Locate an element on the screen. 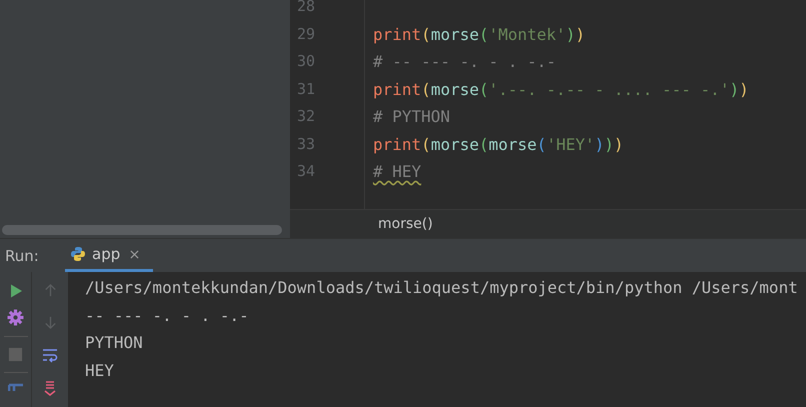 This screenshot has width=806, height=407. line-number: 32 is located at coordinates (306, 116).